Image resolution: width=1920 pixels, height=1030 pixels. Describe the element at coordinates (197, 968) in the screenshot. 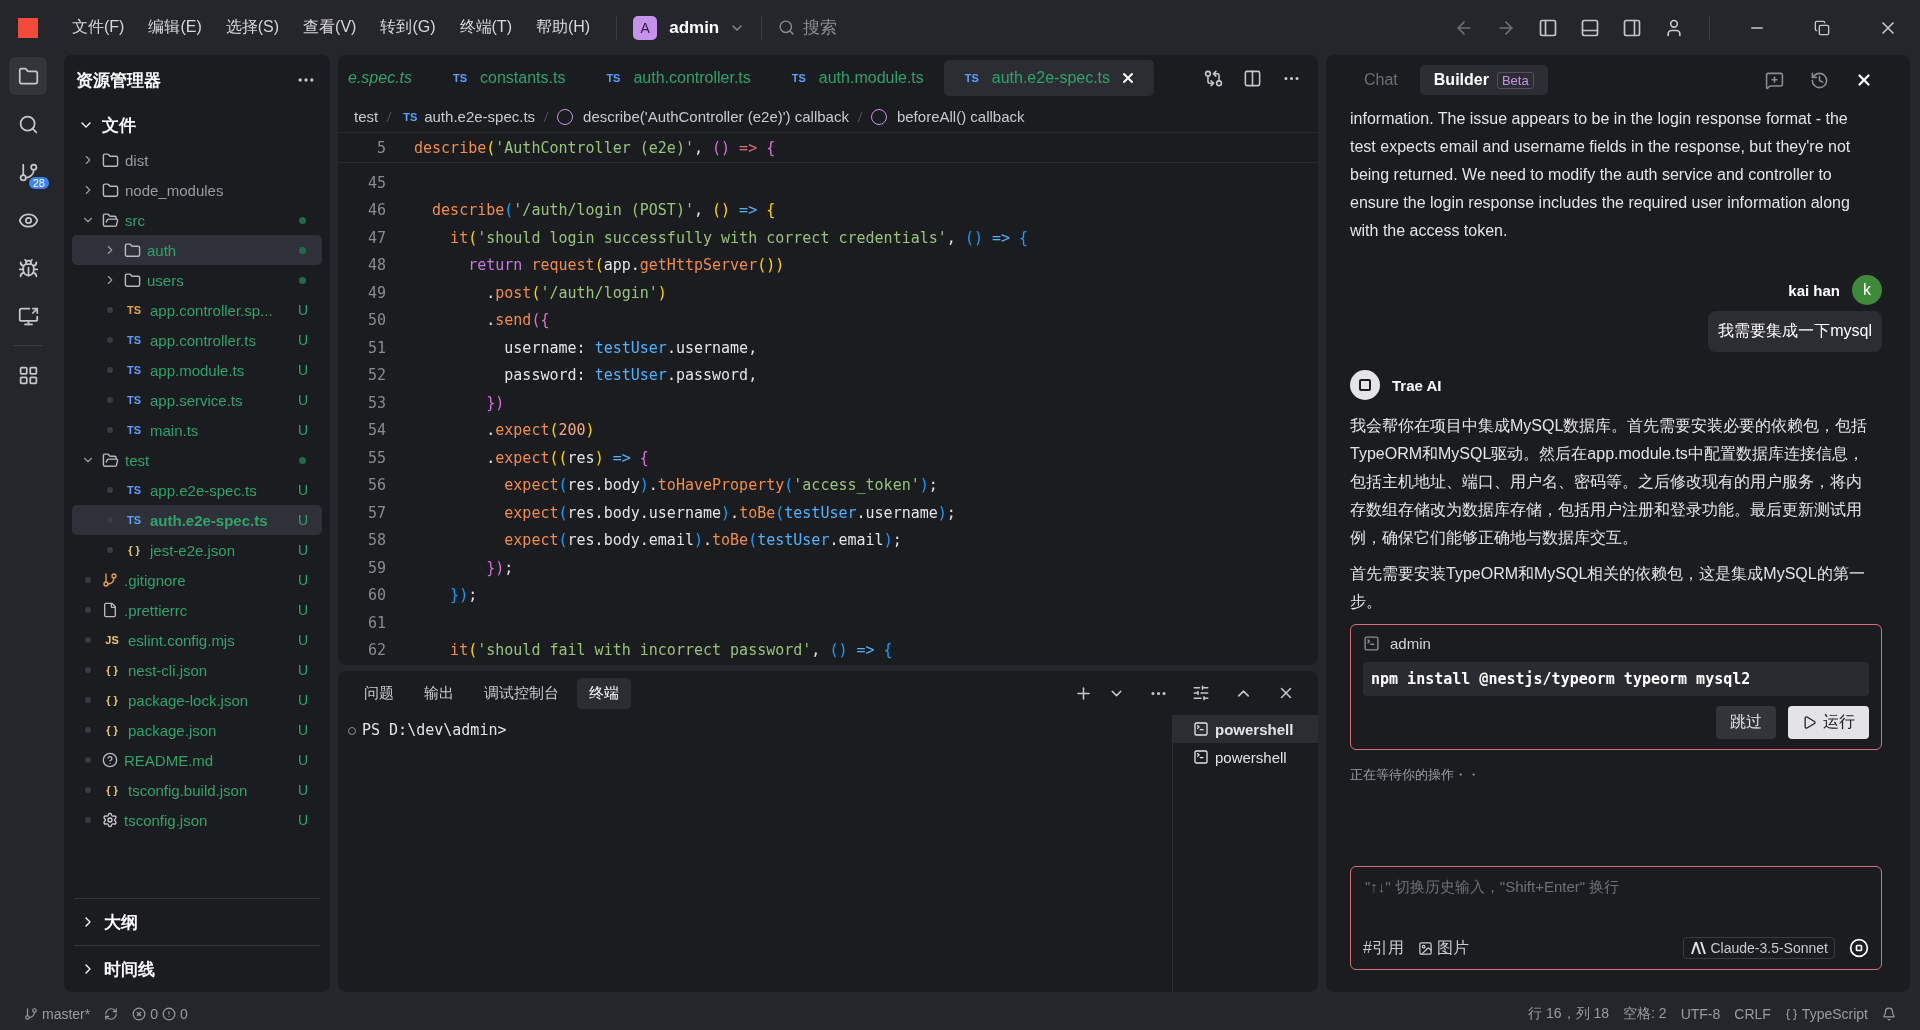

I see `section-header: 时间线` at that location.